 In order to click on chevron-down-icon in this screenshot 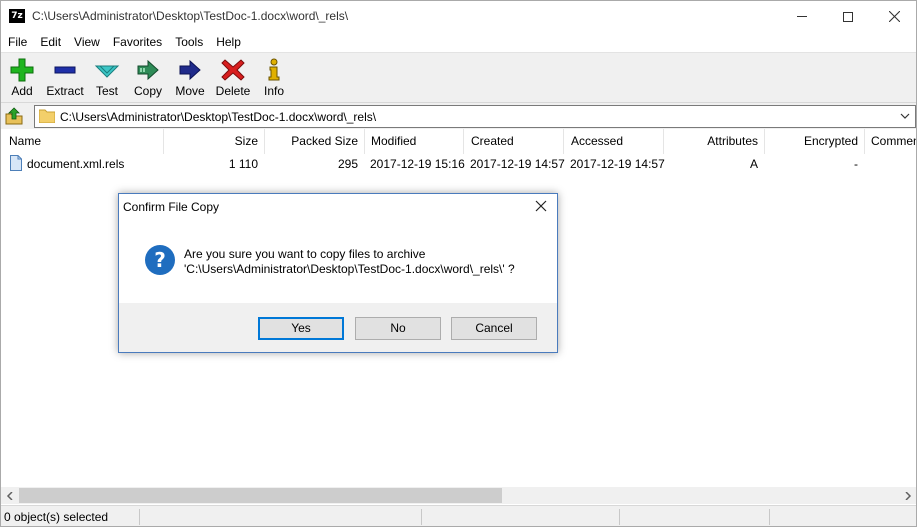, I will do `click(905, 116)`.